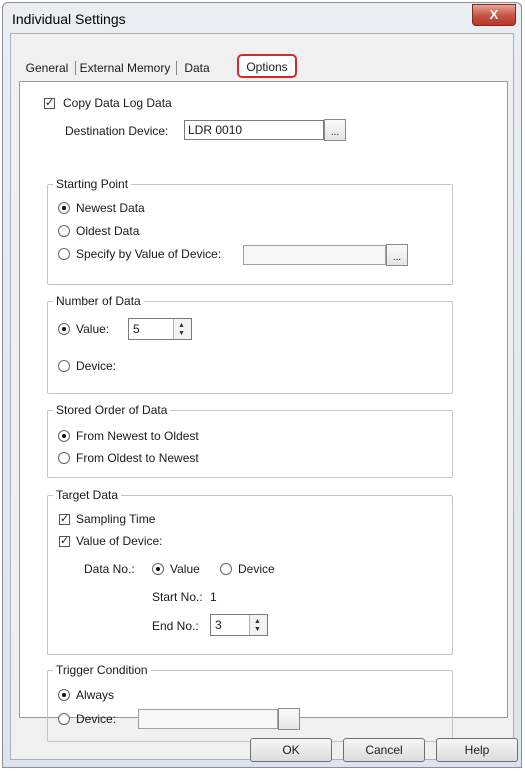  What do you see at coordinates (108, 231) in the screenshot?
I see `oldest-data-label: Oldest Data` at bounding box center [108, 231].